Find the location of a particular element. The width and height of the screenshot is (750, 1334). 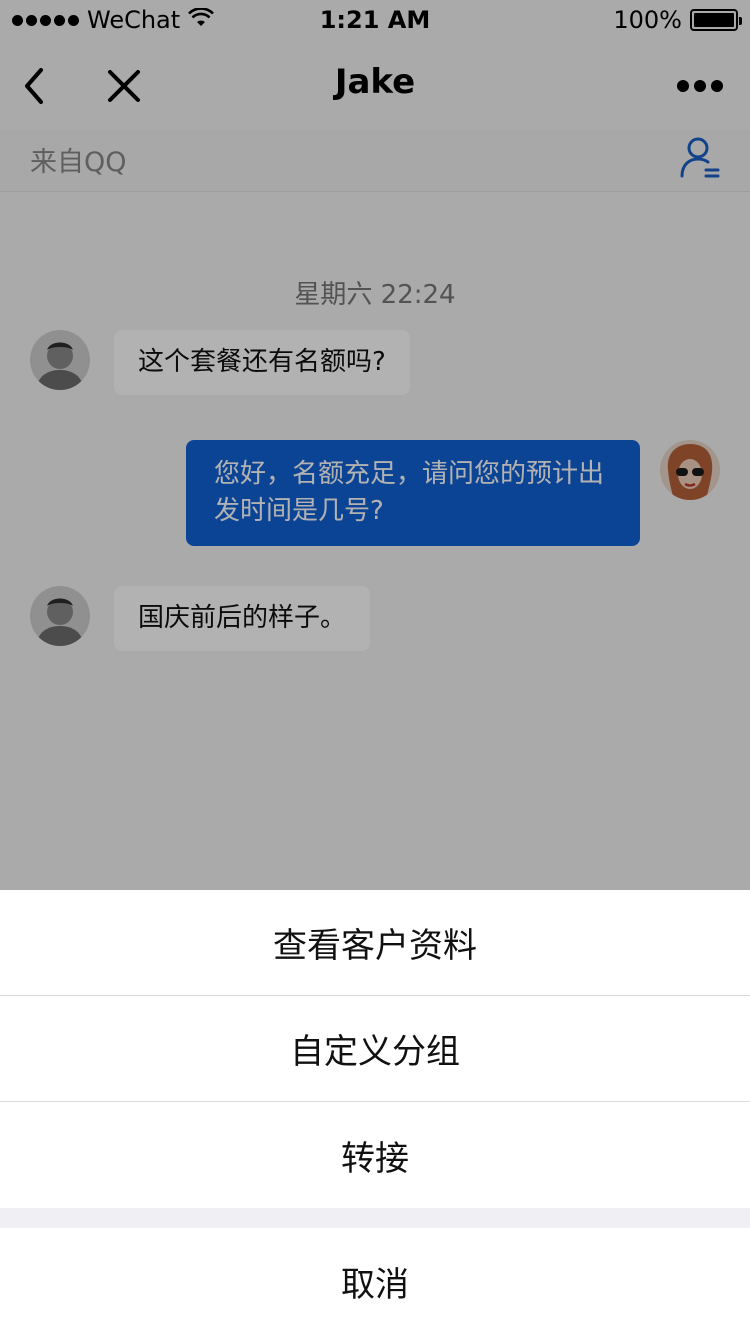

battery-percent: 100% is located at coordinates (647, 20).